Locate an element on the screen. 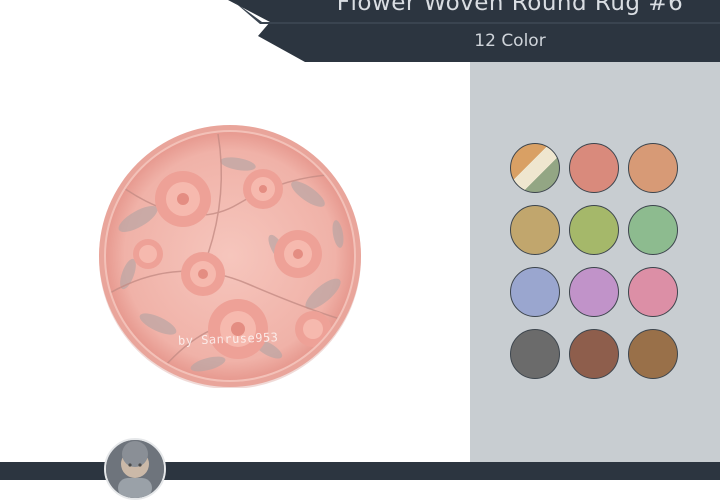 This screenshot has height=500, width=720. color-swatch-periwinkle is located at coordinates (535, 292).